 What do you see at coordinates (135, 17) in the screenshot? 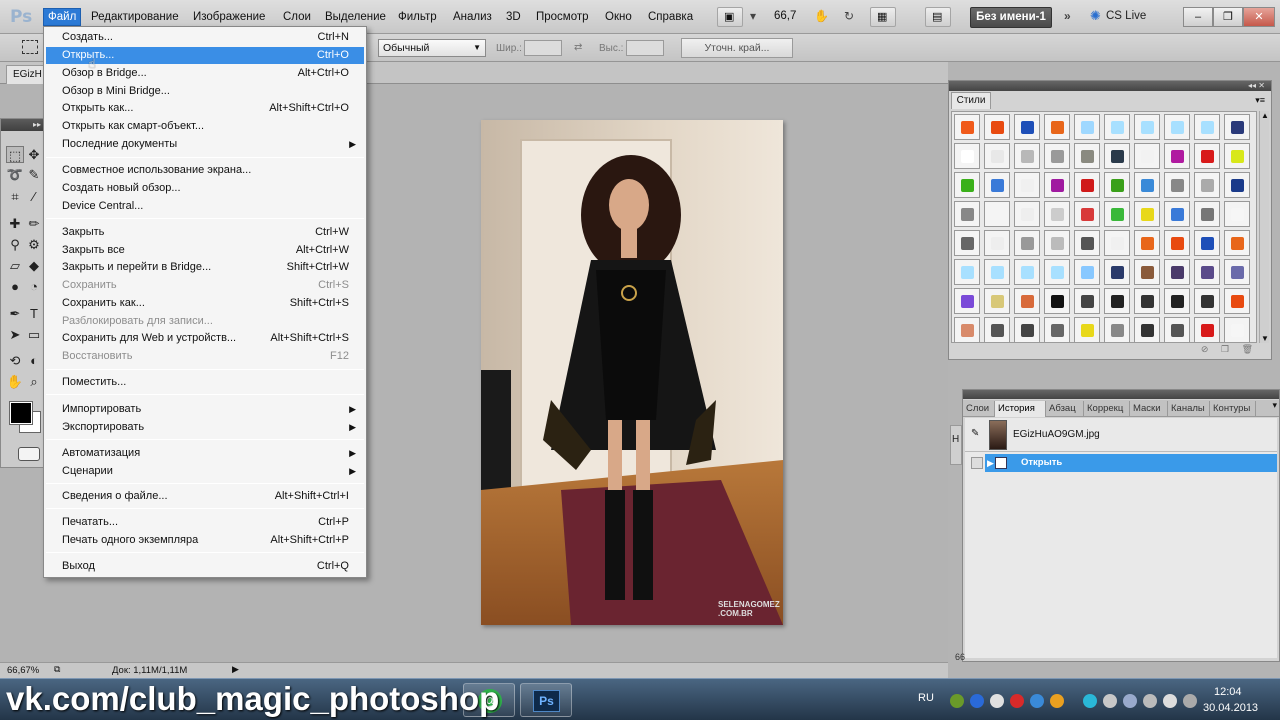
I see `menu-edit: Редактирование` at bounding box center [135, 17].